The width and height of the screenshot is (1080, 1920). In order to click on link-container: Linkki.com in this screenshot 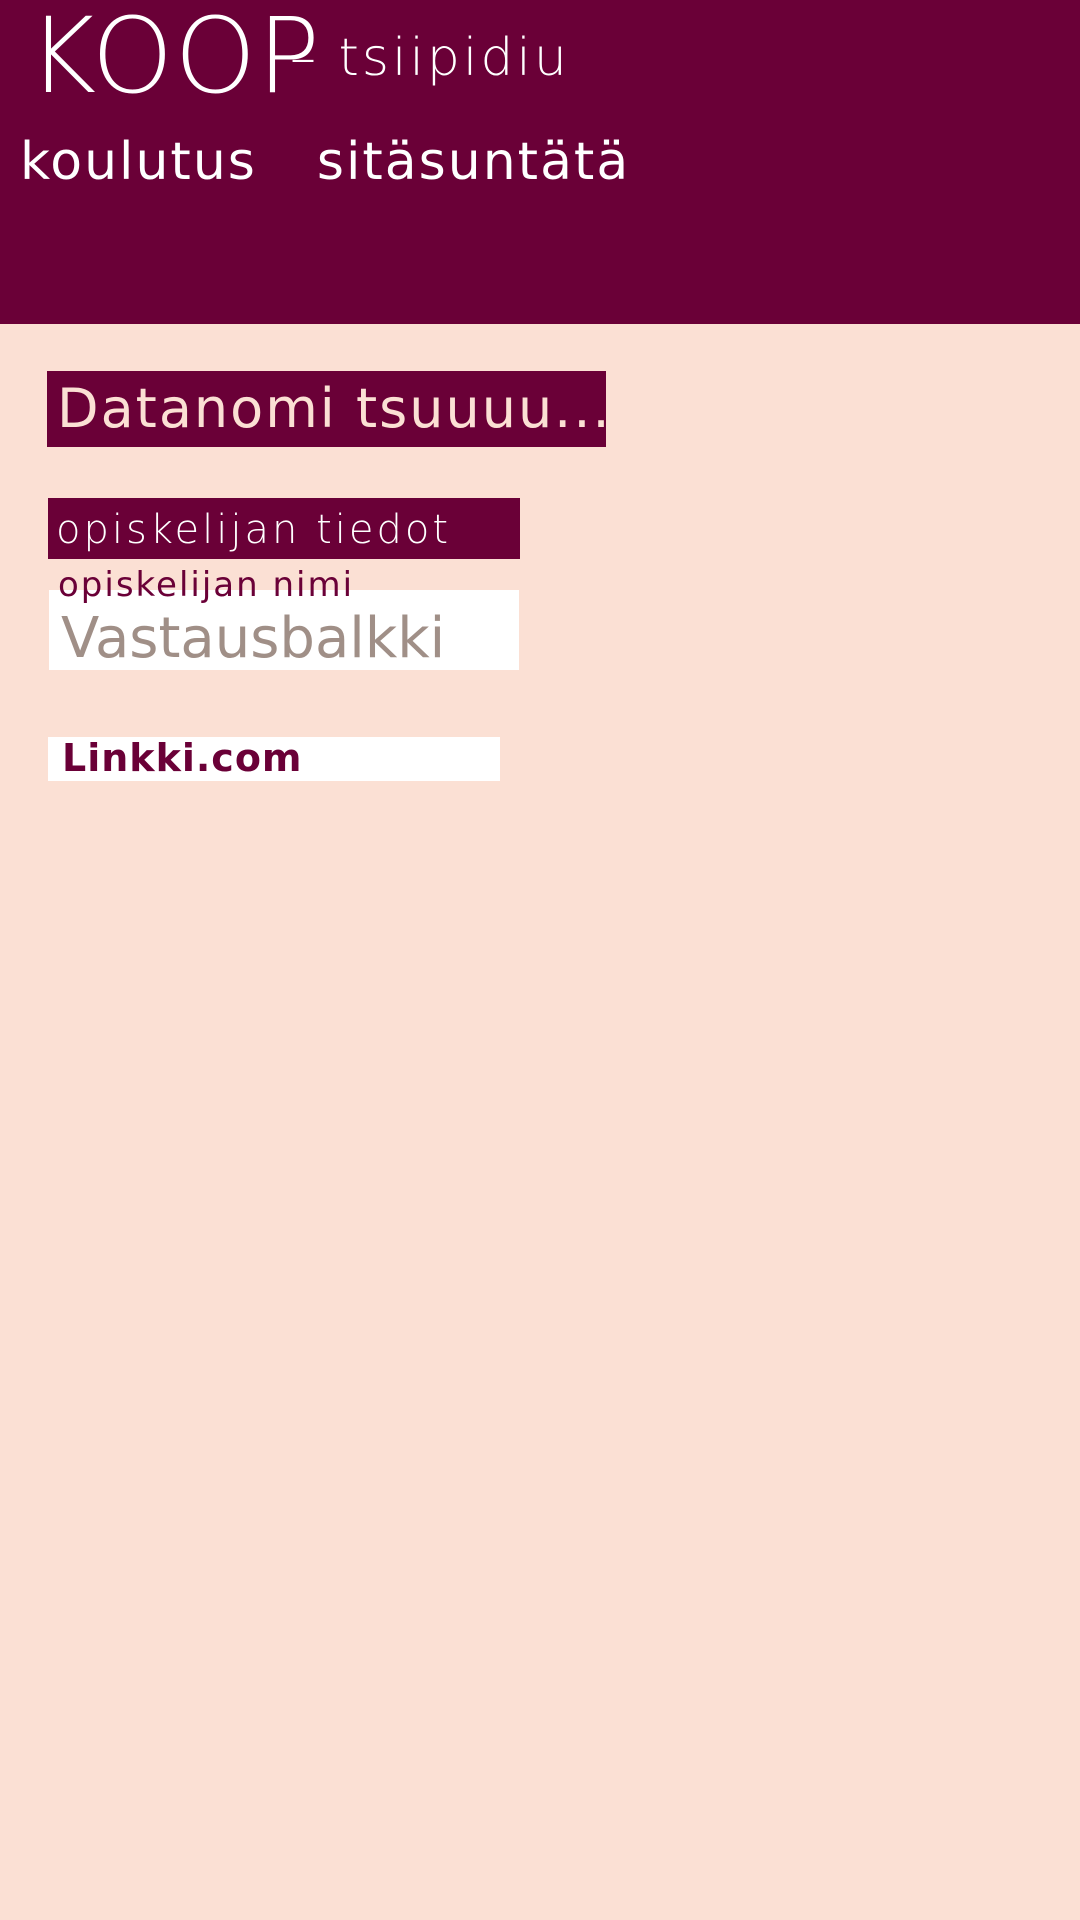, I will do `click(274, 759)`.